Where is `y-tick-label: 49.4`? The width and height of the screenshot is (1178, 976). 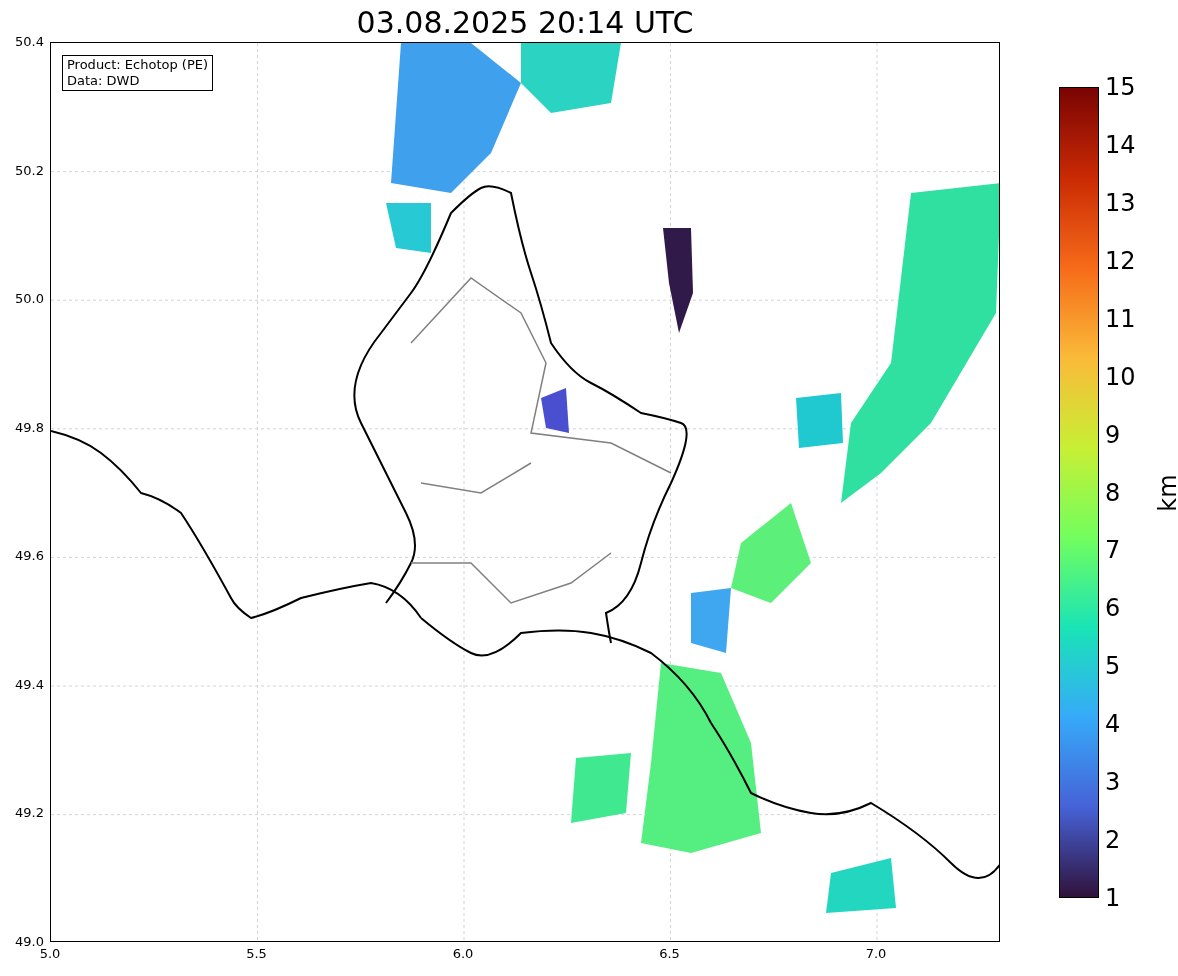 y-tick-label: 49.4 is located at coordinates (29, 684).